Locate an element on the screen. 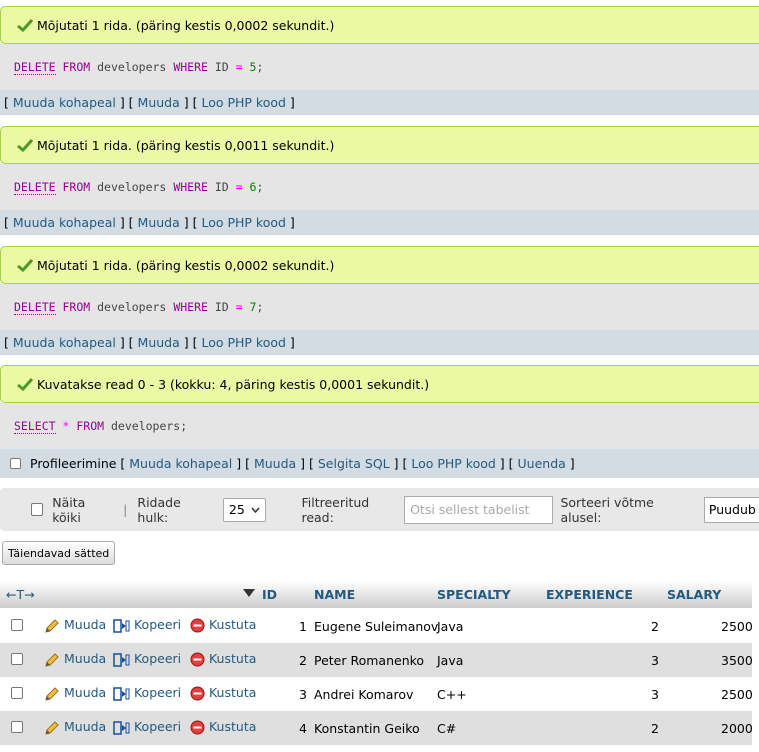 This screenshot has width=759, height=752. explain-sql-link: Selgita SQL is located at coordinates (354, 463).